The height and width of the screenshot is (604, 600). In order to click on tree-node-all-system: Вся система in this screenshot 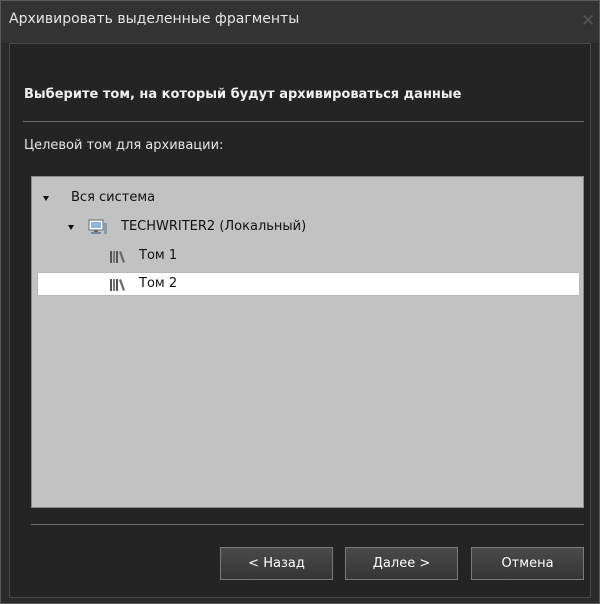, I will do `click(188, 198)`.